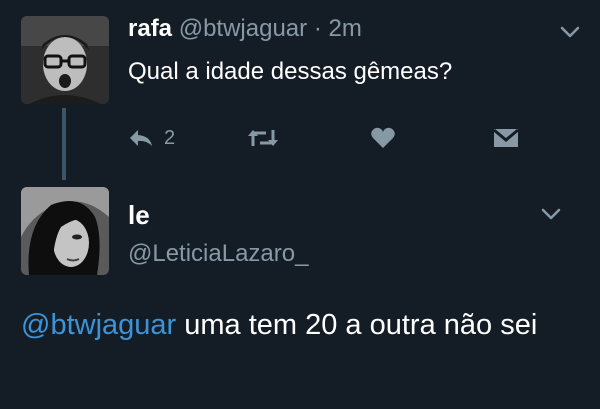 The height and width of the screenshot is (409, 600). I want to click on like-button, so click(383, 138).